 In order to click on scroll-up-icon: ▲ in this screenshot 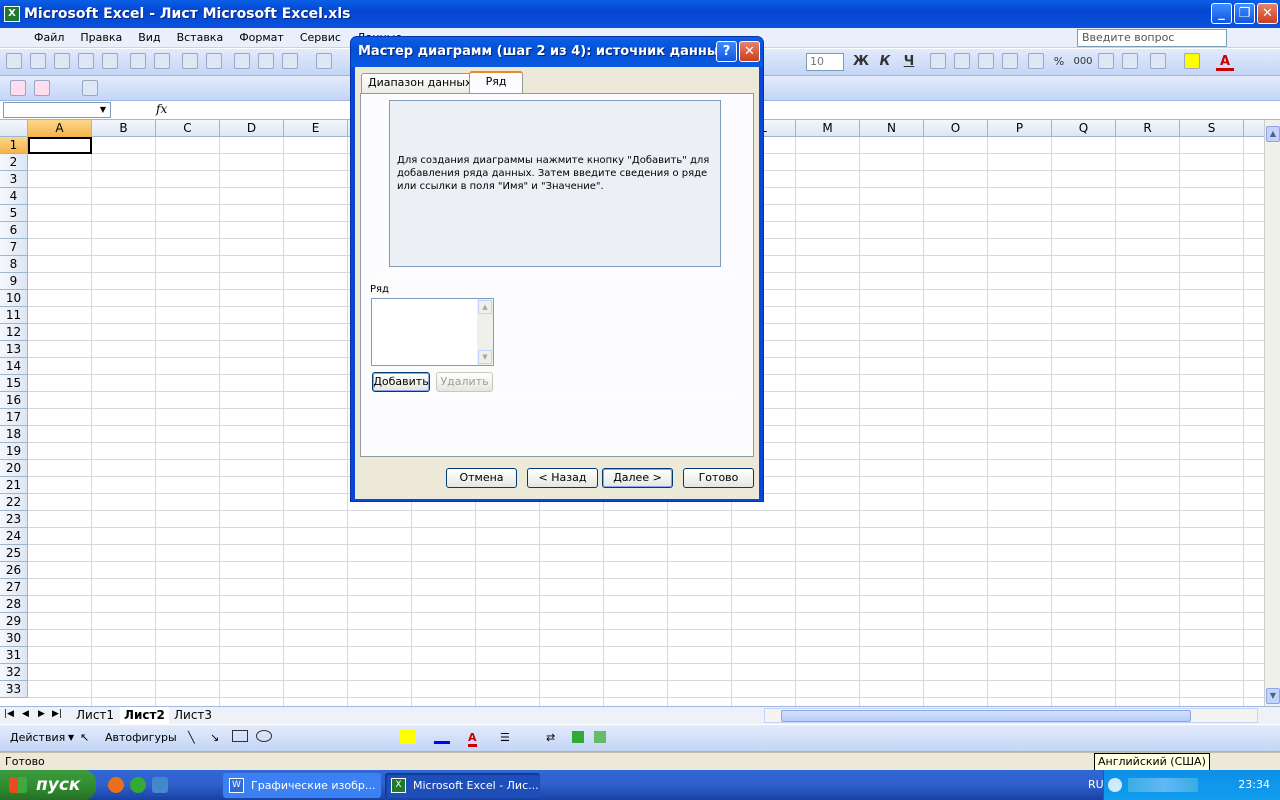, I will do `click(1273, 134)`.